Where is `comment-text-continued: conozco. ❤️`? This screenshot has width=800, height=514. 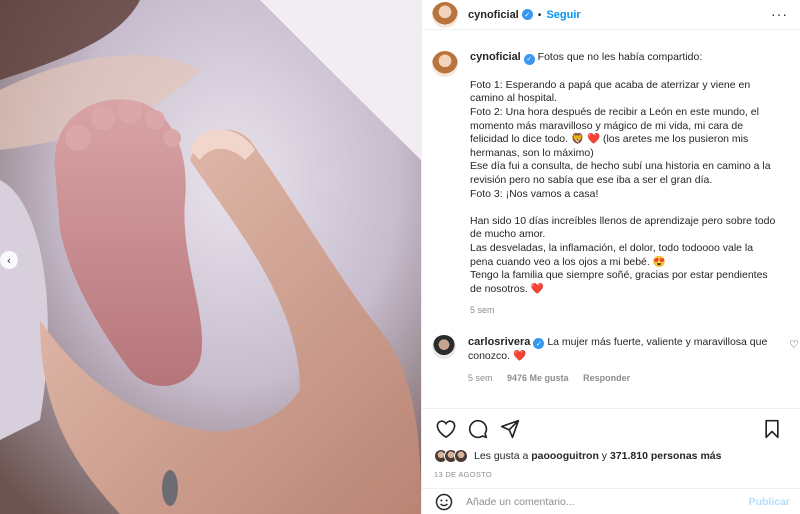 comment-text-continued: conozco. ❤️ is located at coordinates (497, 356).